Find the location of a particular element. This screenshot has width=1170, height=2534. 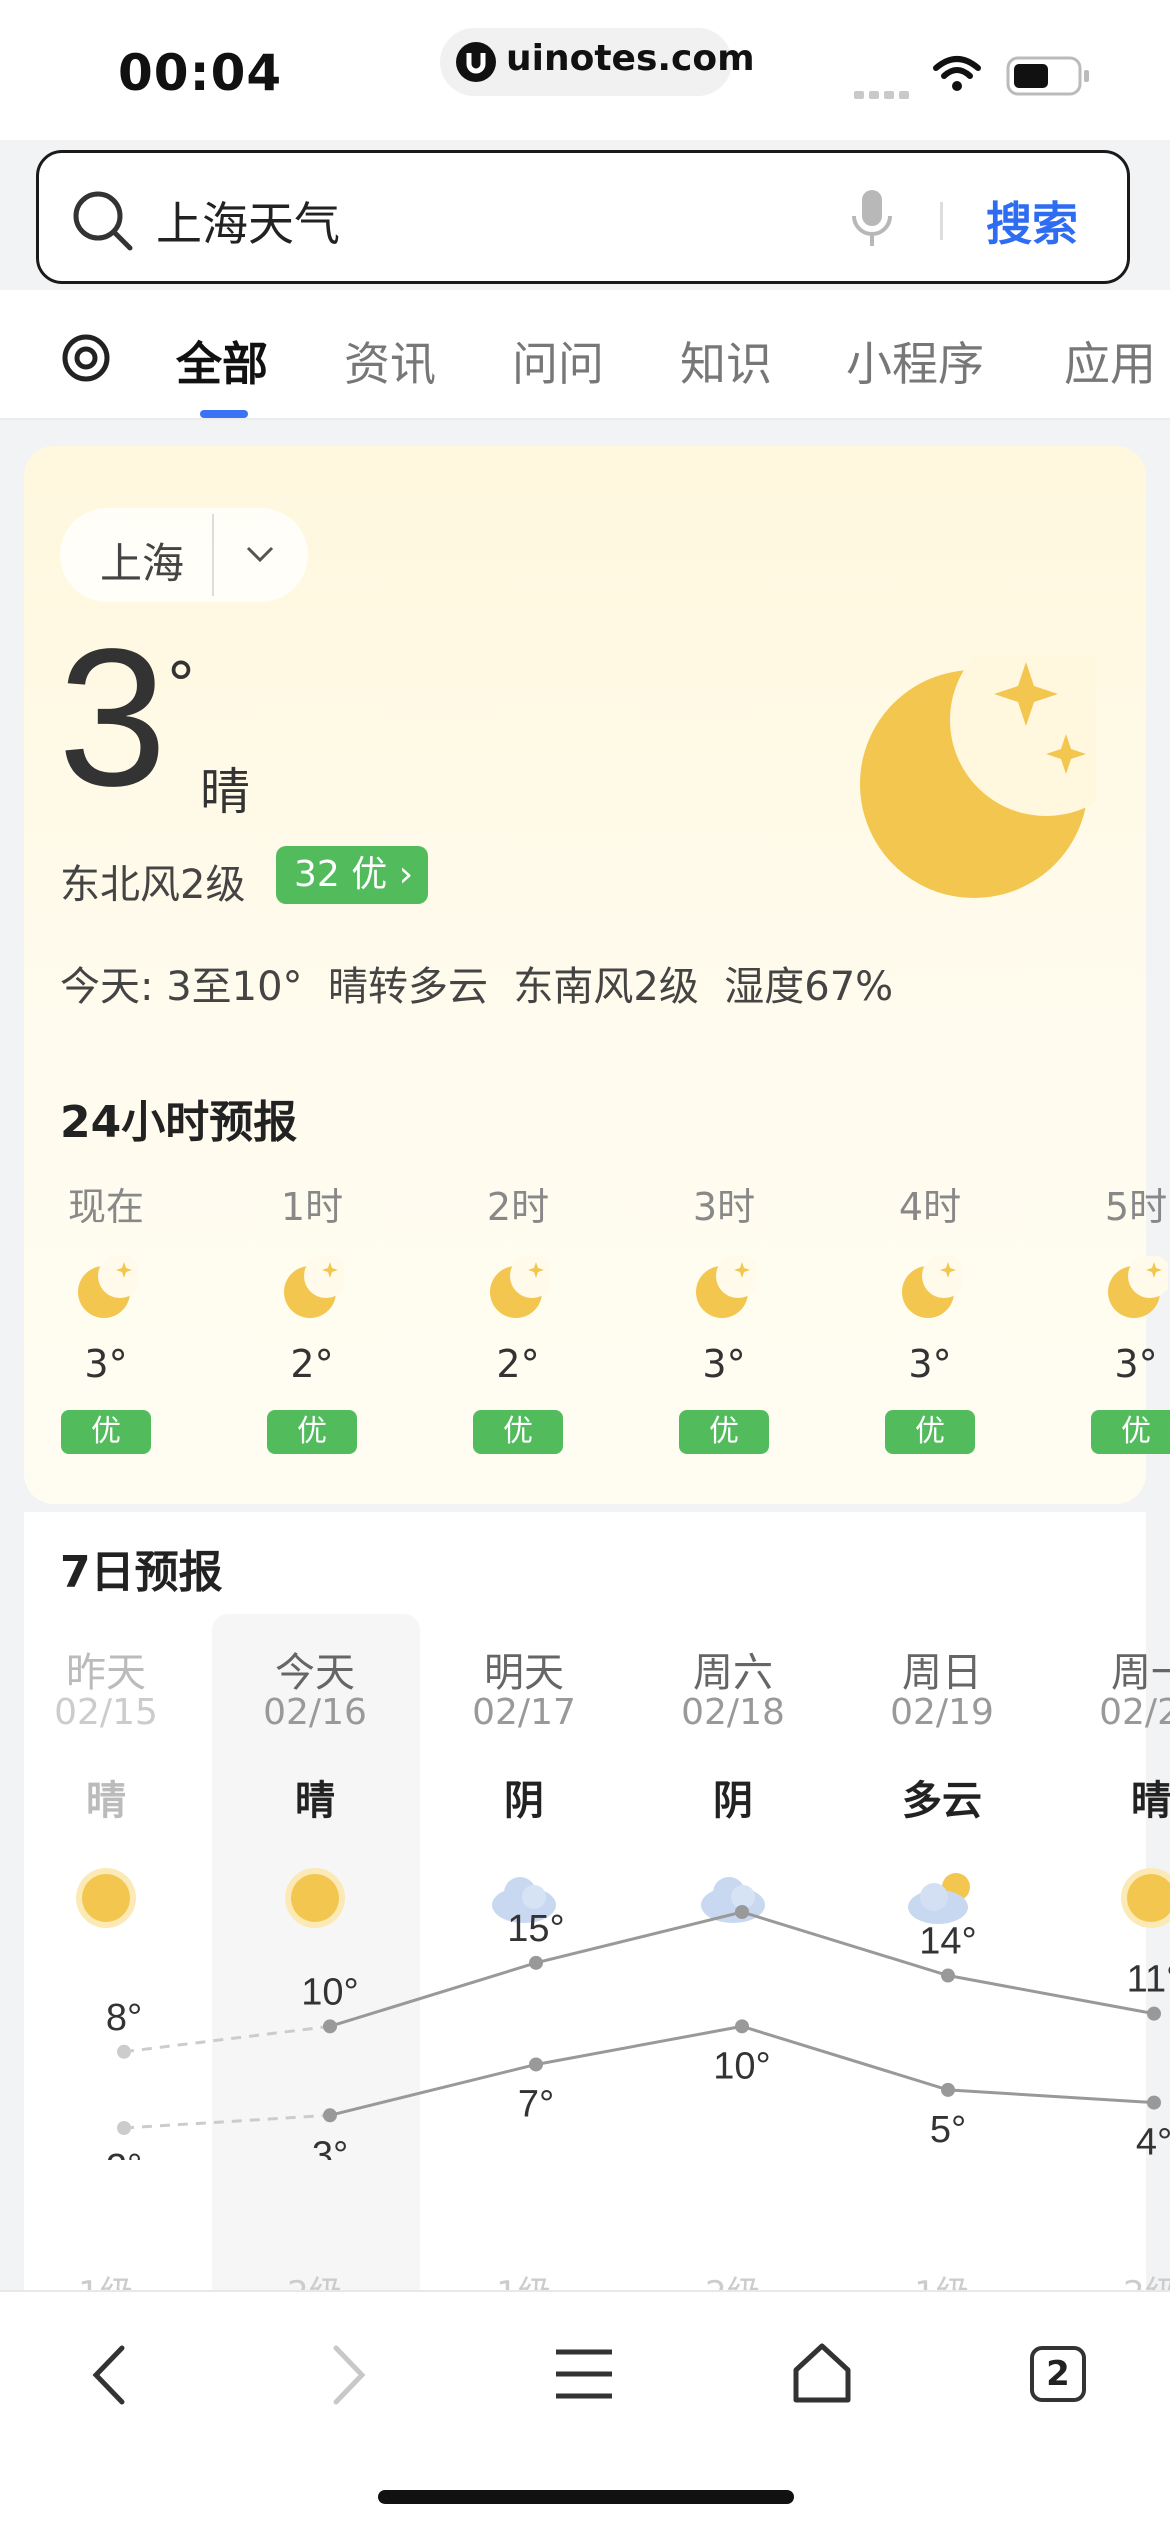

current-condition: 晴 is located at coordinates (225, 792).